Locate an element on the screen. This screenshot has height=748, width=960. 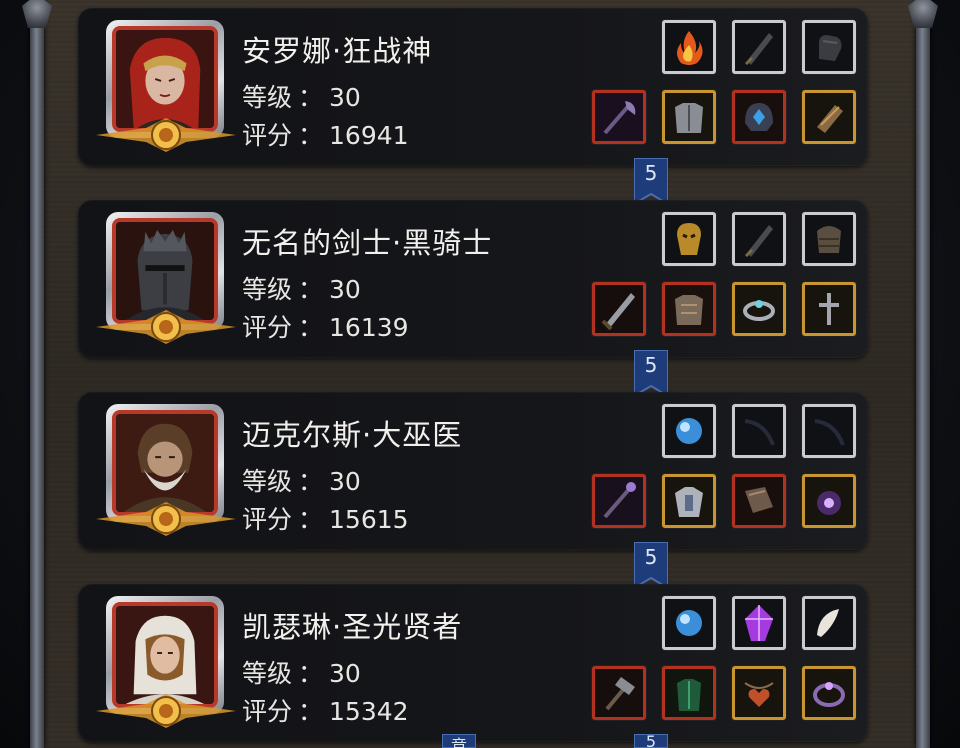
purple-ring-icon is located at coordinates (829, 693).